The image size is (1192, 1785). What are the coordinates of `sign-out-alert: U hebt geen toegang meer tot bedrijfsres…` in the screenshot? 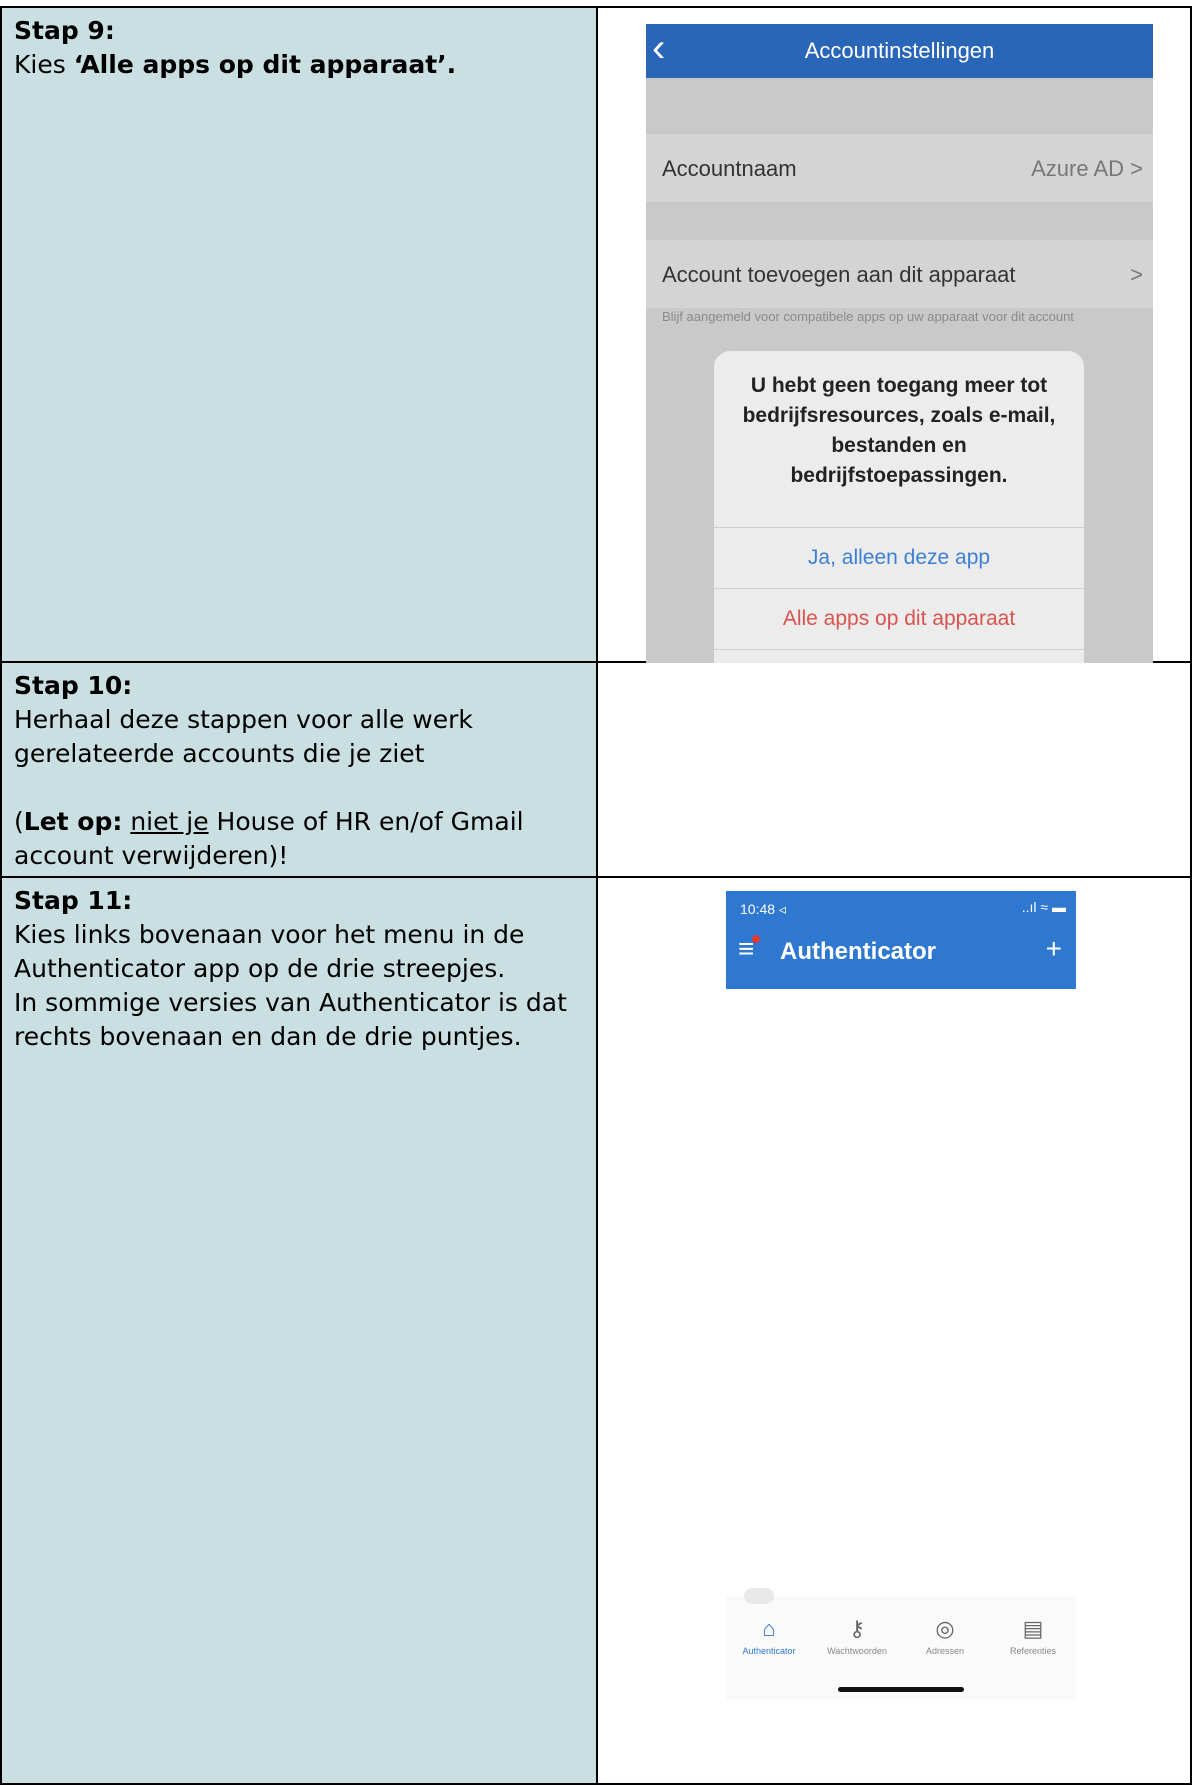 It's located at (899, 529).